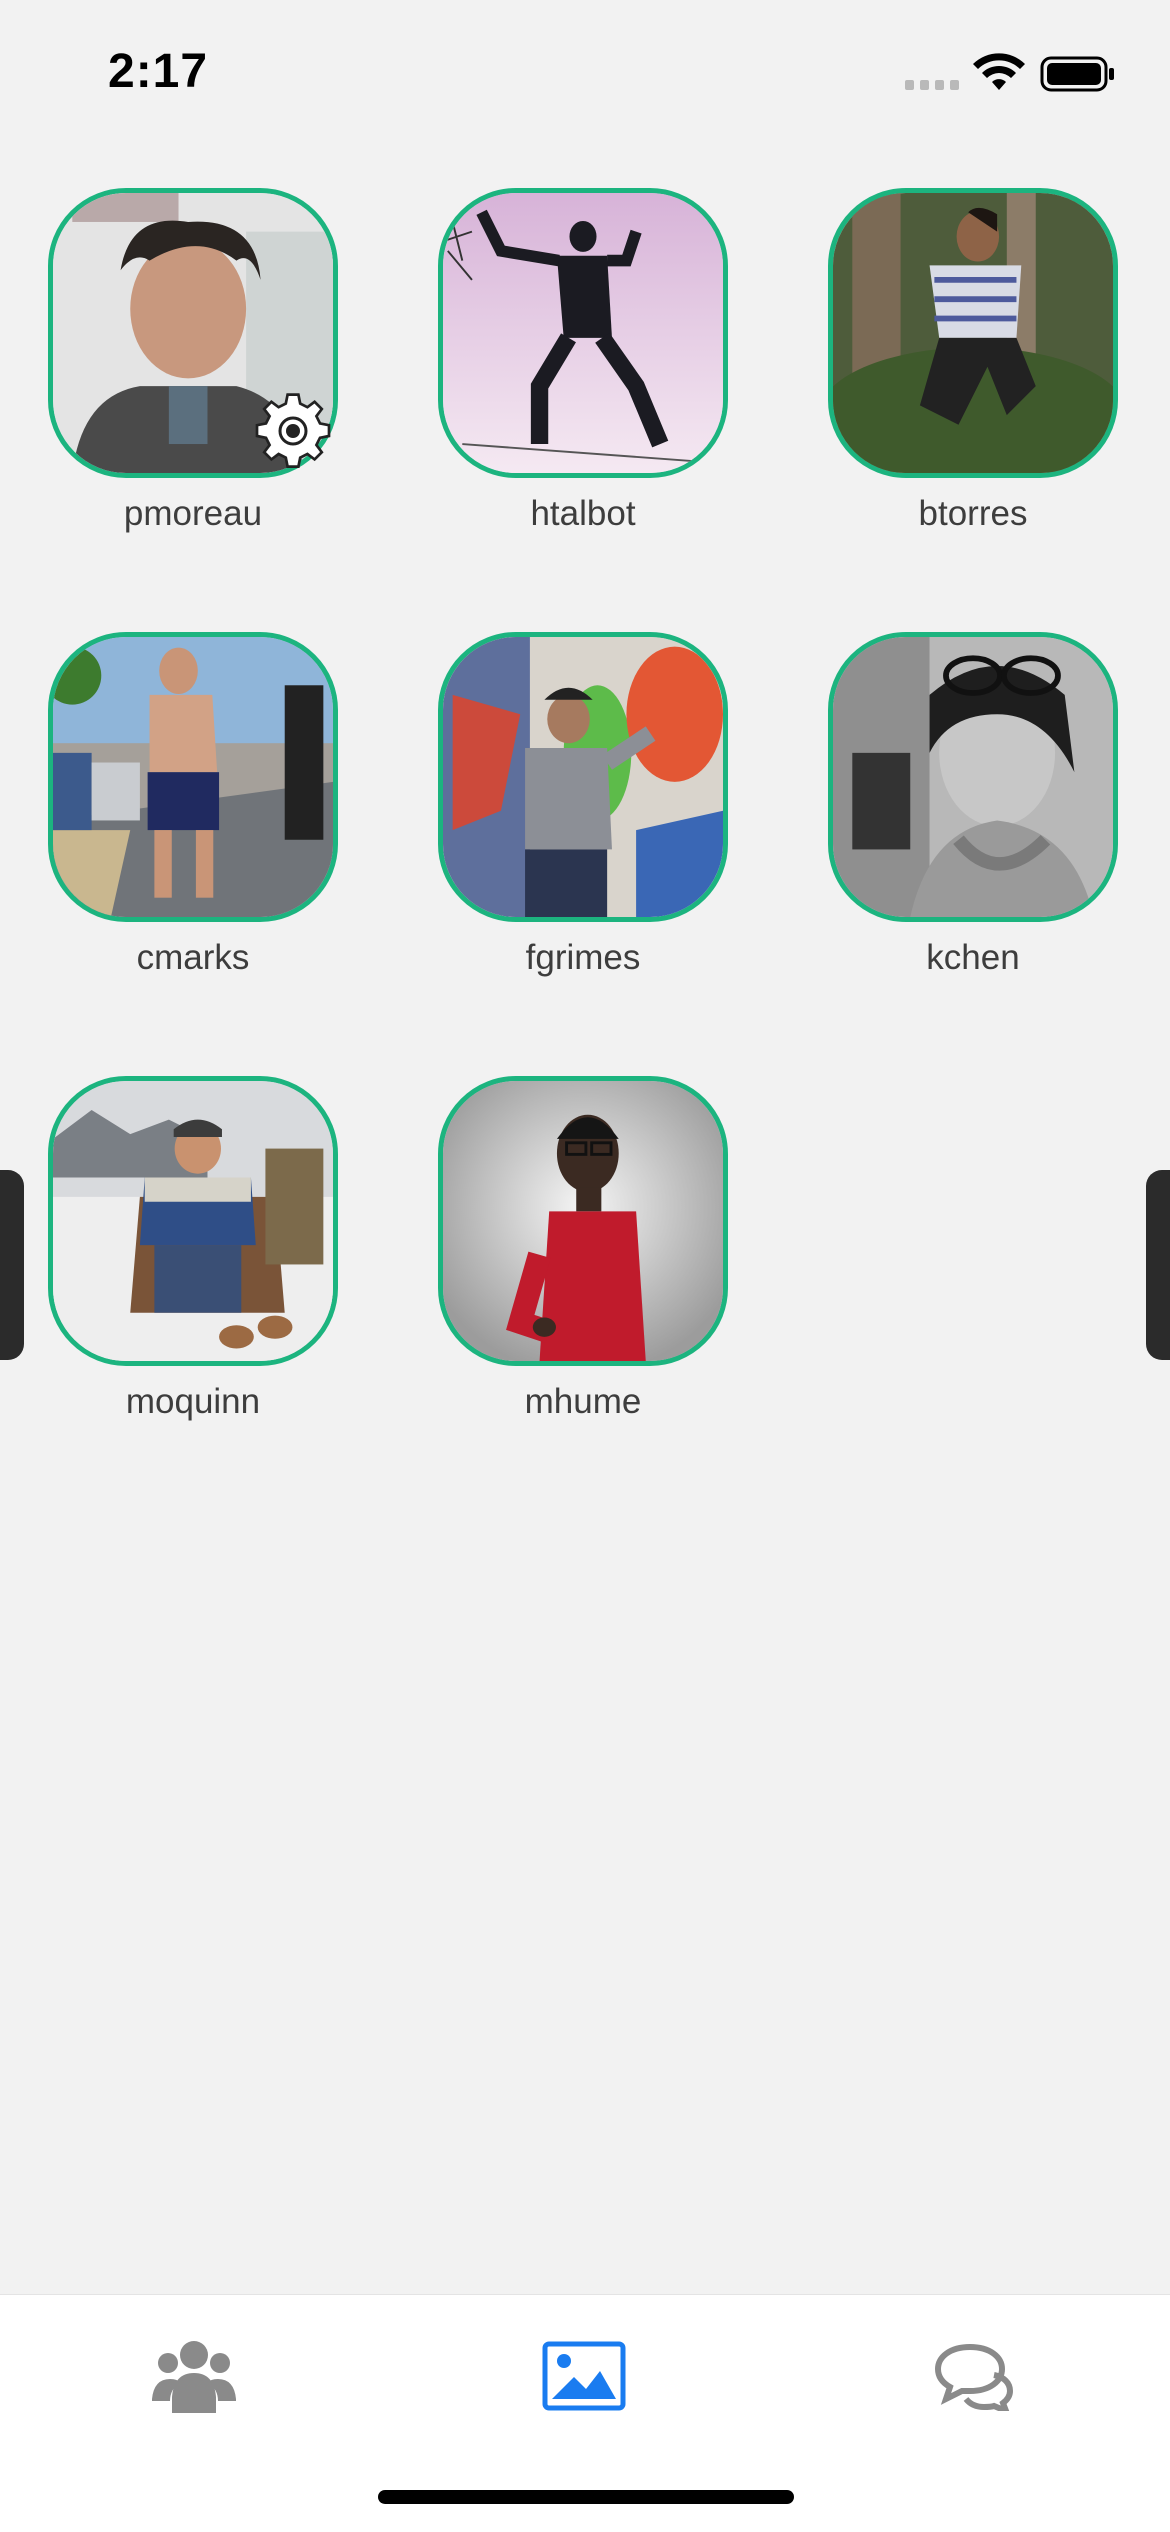  Describe the element at coordinates (583, 957) in the screenshot. I see `username-label: fgrimes` at that location.